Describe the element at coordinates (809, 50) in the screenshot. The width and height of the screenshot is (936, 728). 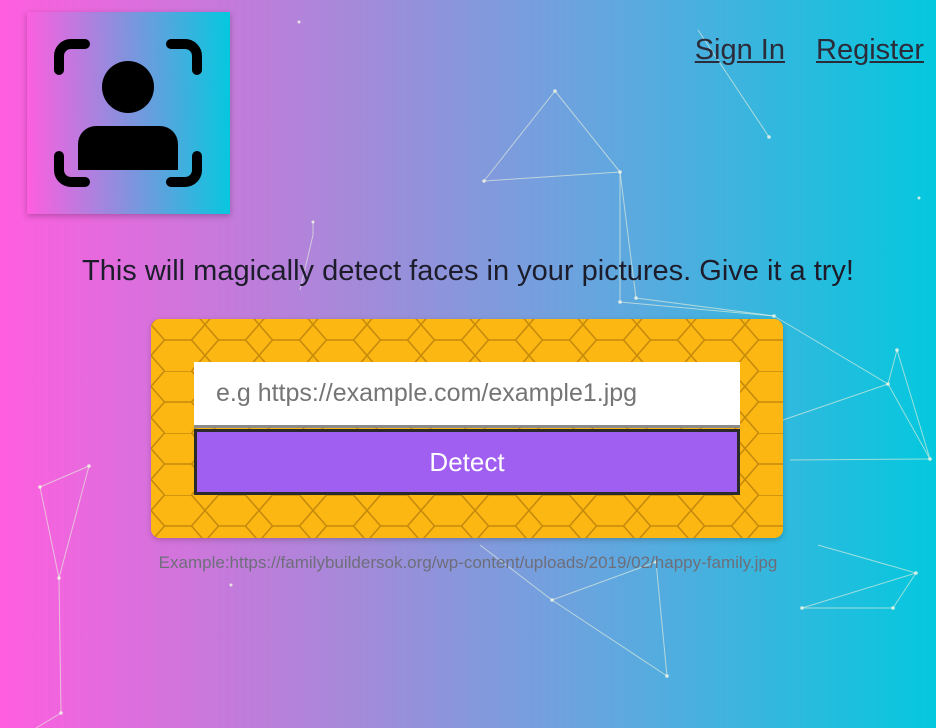
I see `top-nav: Sign In Register` at that location.